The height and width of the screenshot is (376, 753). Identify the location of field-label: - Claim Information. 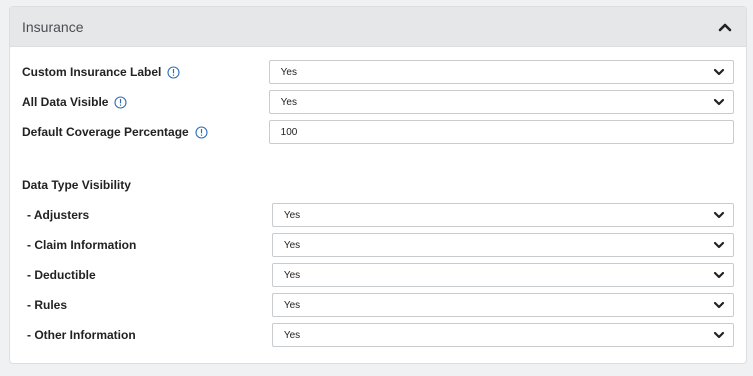
(82, 245).